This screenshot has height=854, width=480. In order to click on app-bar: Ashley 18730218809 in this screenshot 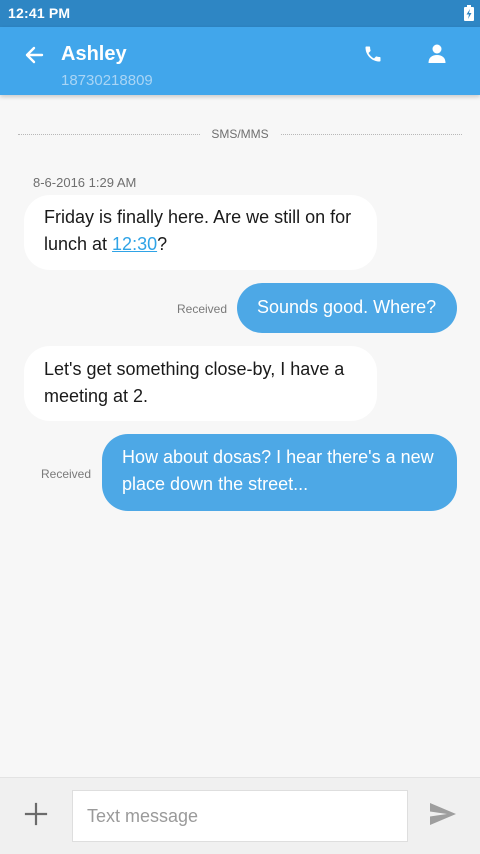, I will do `click(240, 61)`.